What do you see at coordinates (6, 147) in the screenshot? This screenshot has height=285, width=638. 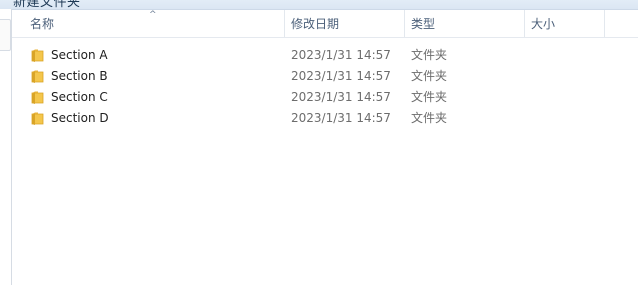 I see `navigation-pane` at bounding box center [6, 147].